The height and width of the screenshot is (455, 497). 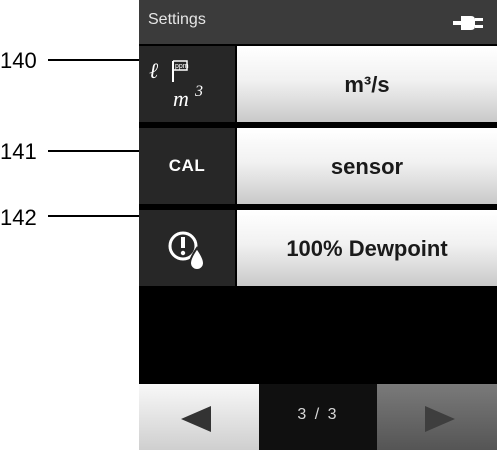 I want to click on calibration-icon-cell: CAL, so click(x=187, y=166).